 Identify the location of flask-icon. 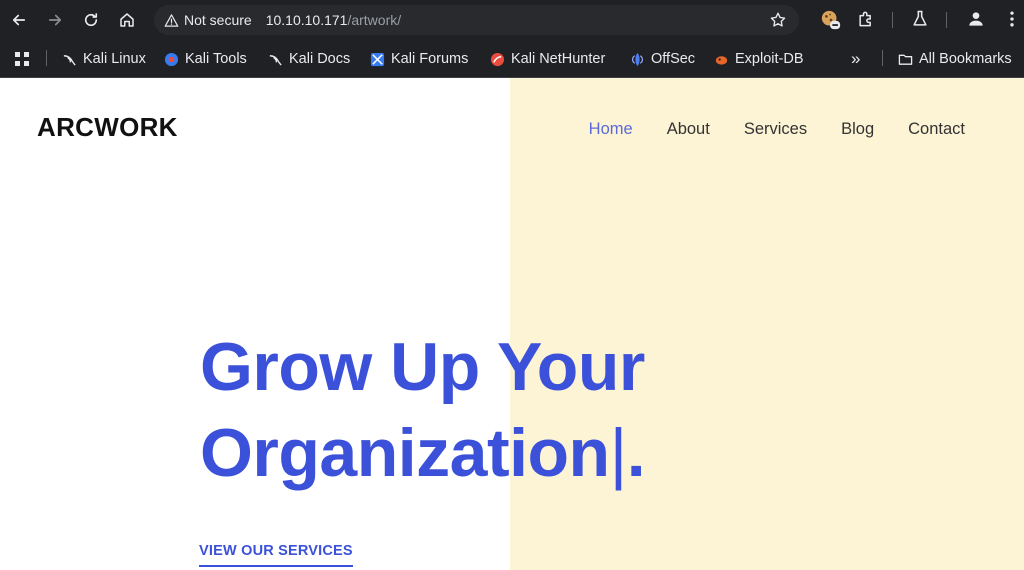
(920, 18).